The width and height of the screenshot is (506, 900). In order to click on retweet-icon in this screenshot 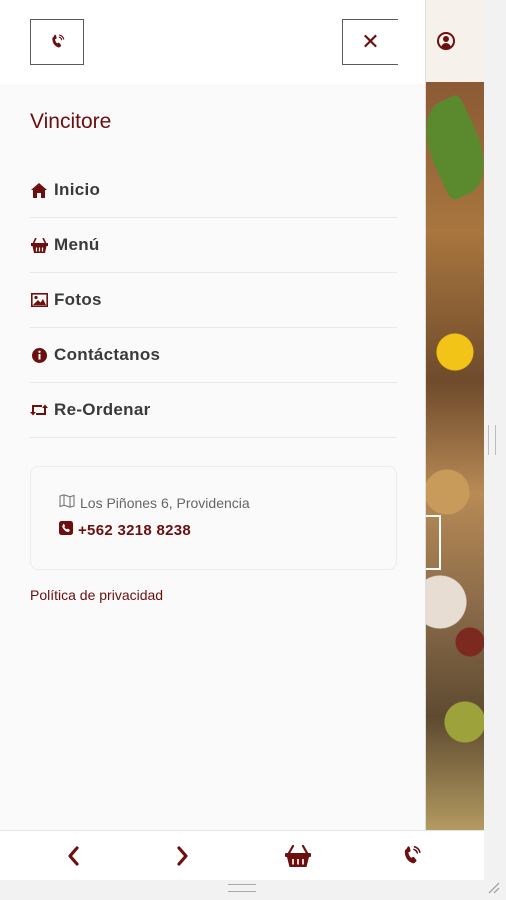, I will do `click(39, 410)`.